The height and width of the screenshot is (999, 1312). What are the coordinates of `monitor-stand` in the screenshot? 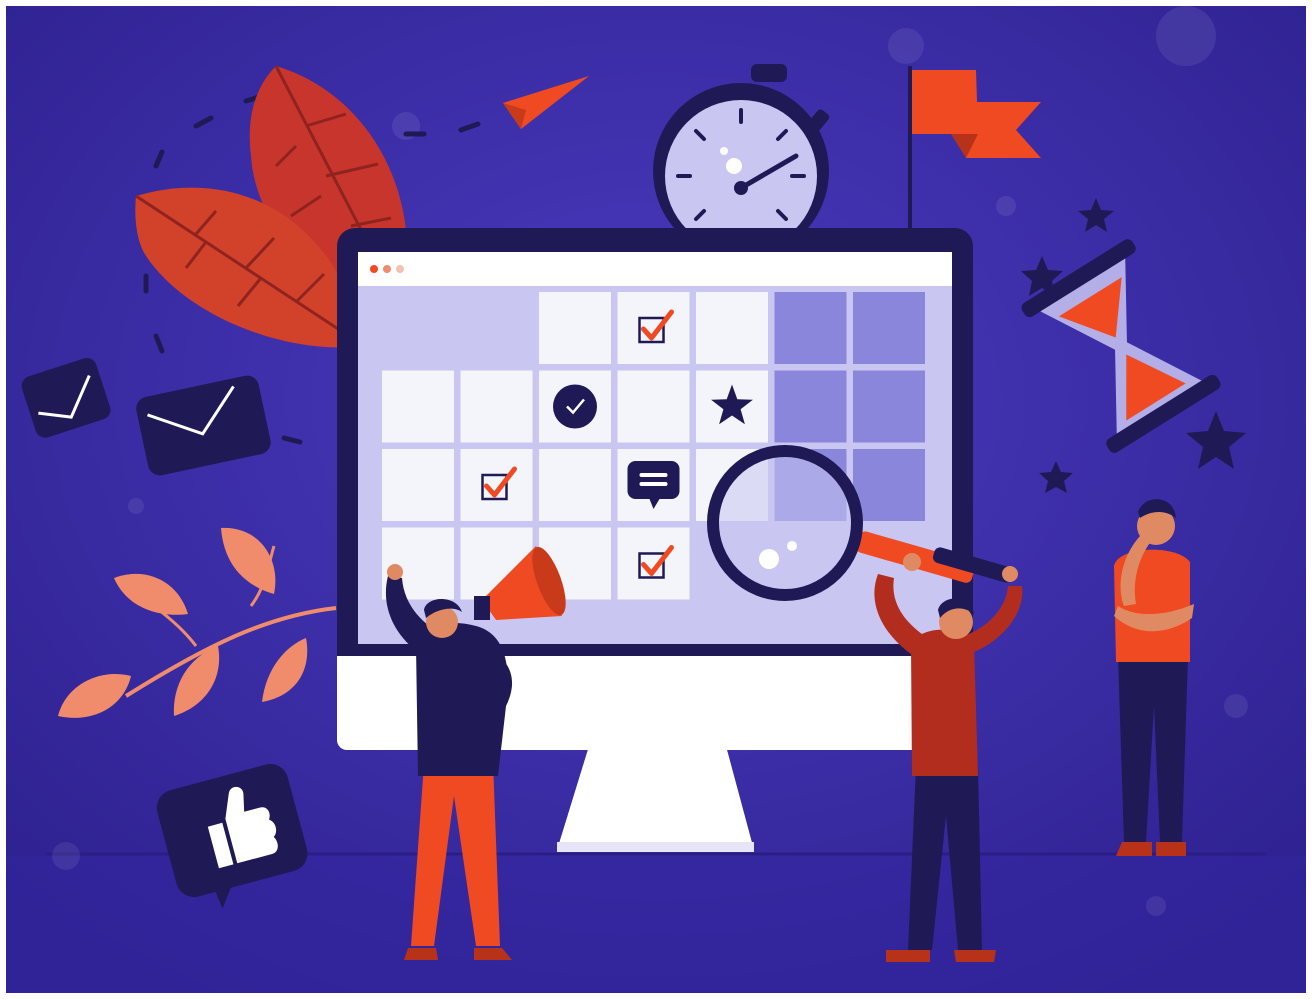 It's located at (655, 798).